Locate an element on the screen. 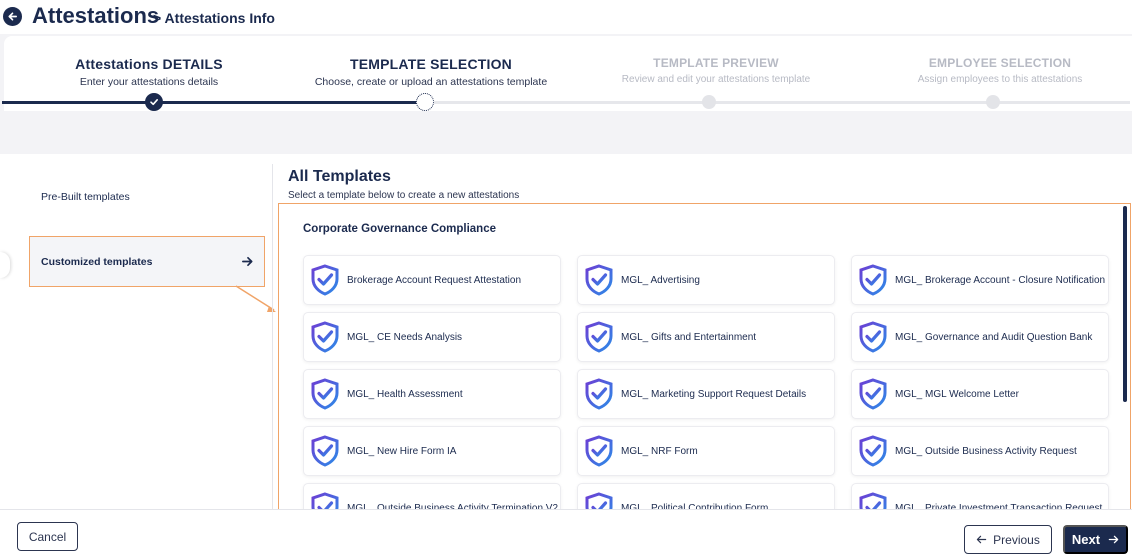  arrow-left-icon is located at coordinates (981, 539).